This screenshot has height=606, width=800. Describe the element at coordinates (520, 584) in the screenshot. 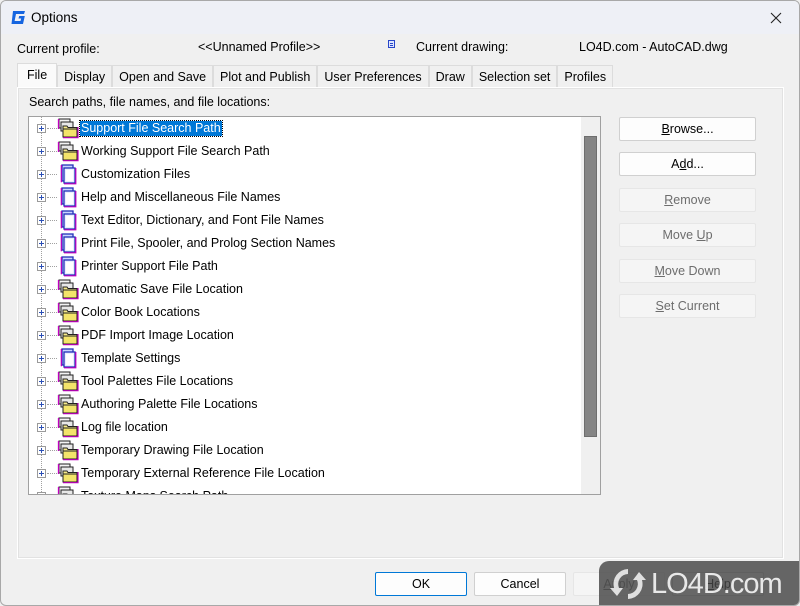

I see `cancel-button: Cancel` at that location.